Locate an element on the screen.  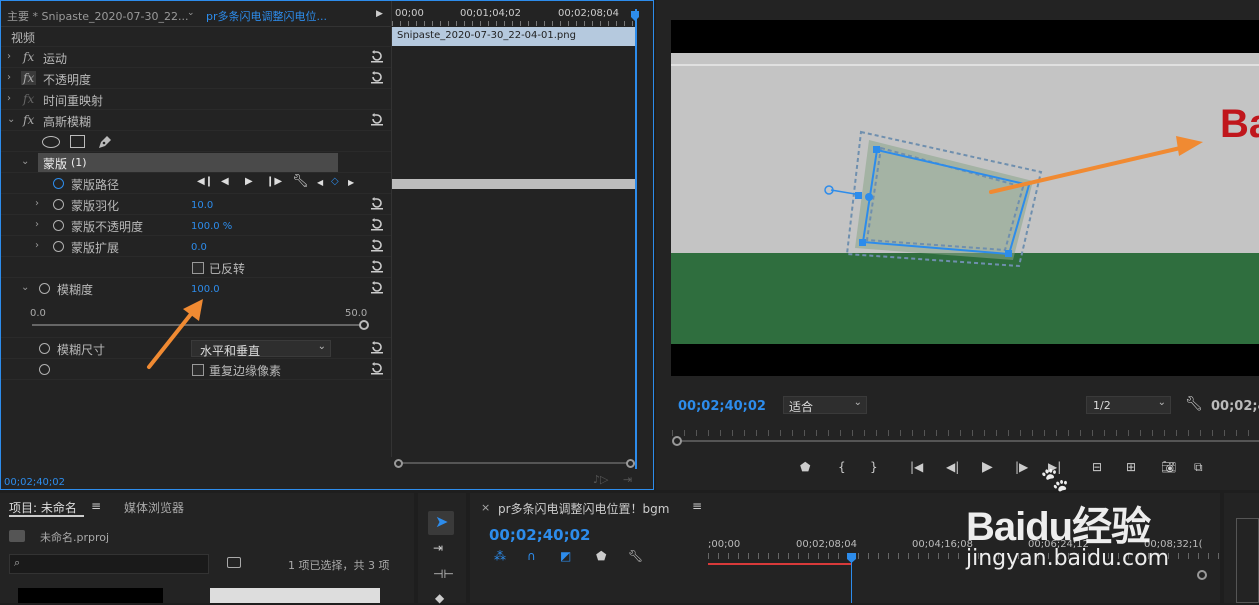
program-timecode: 00;02;40;02 is located at coordinates (722, 406).